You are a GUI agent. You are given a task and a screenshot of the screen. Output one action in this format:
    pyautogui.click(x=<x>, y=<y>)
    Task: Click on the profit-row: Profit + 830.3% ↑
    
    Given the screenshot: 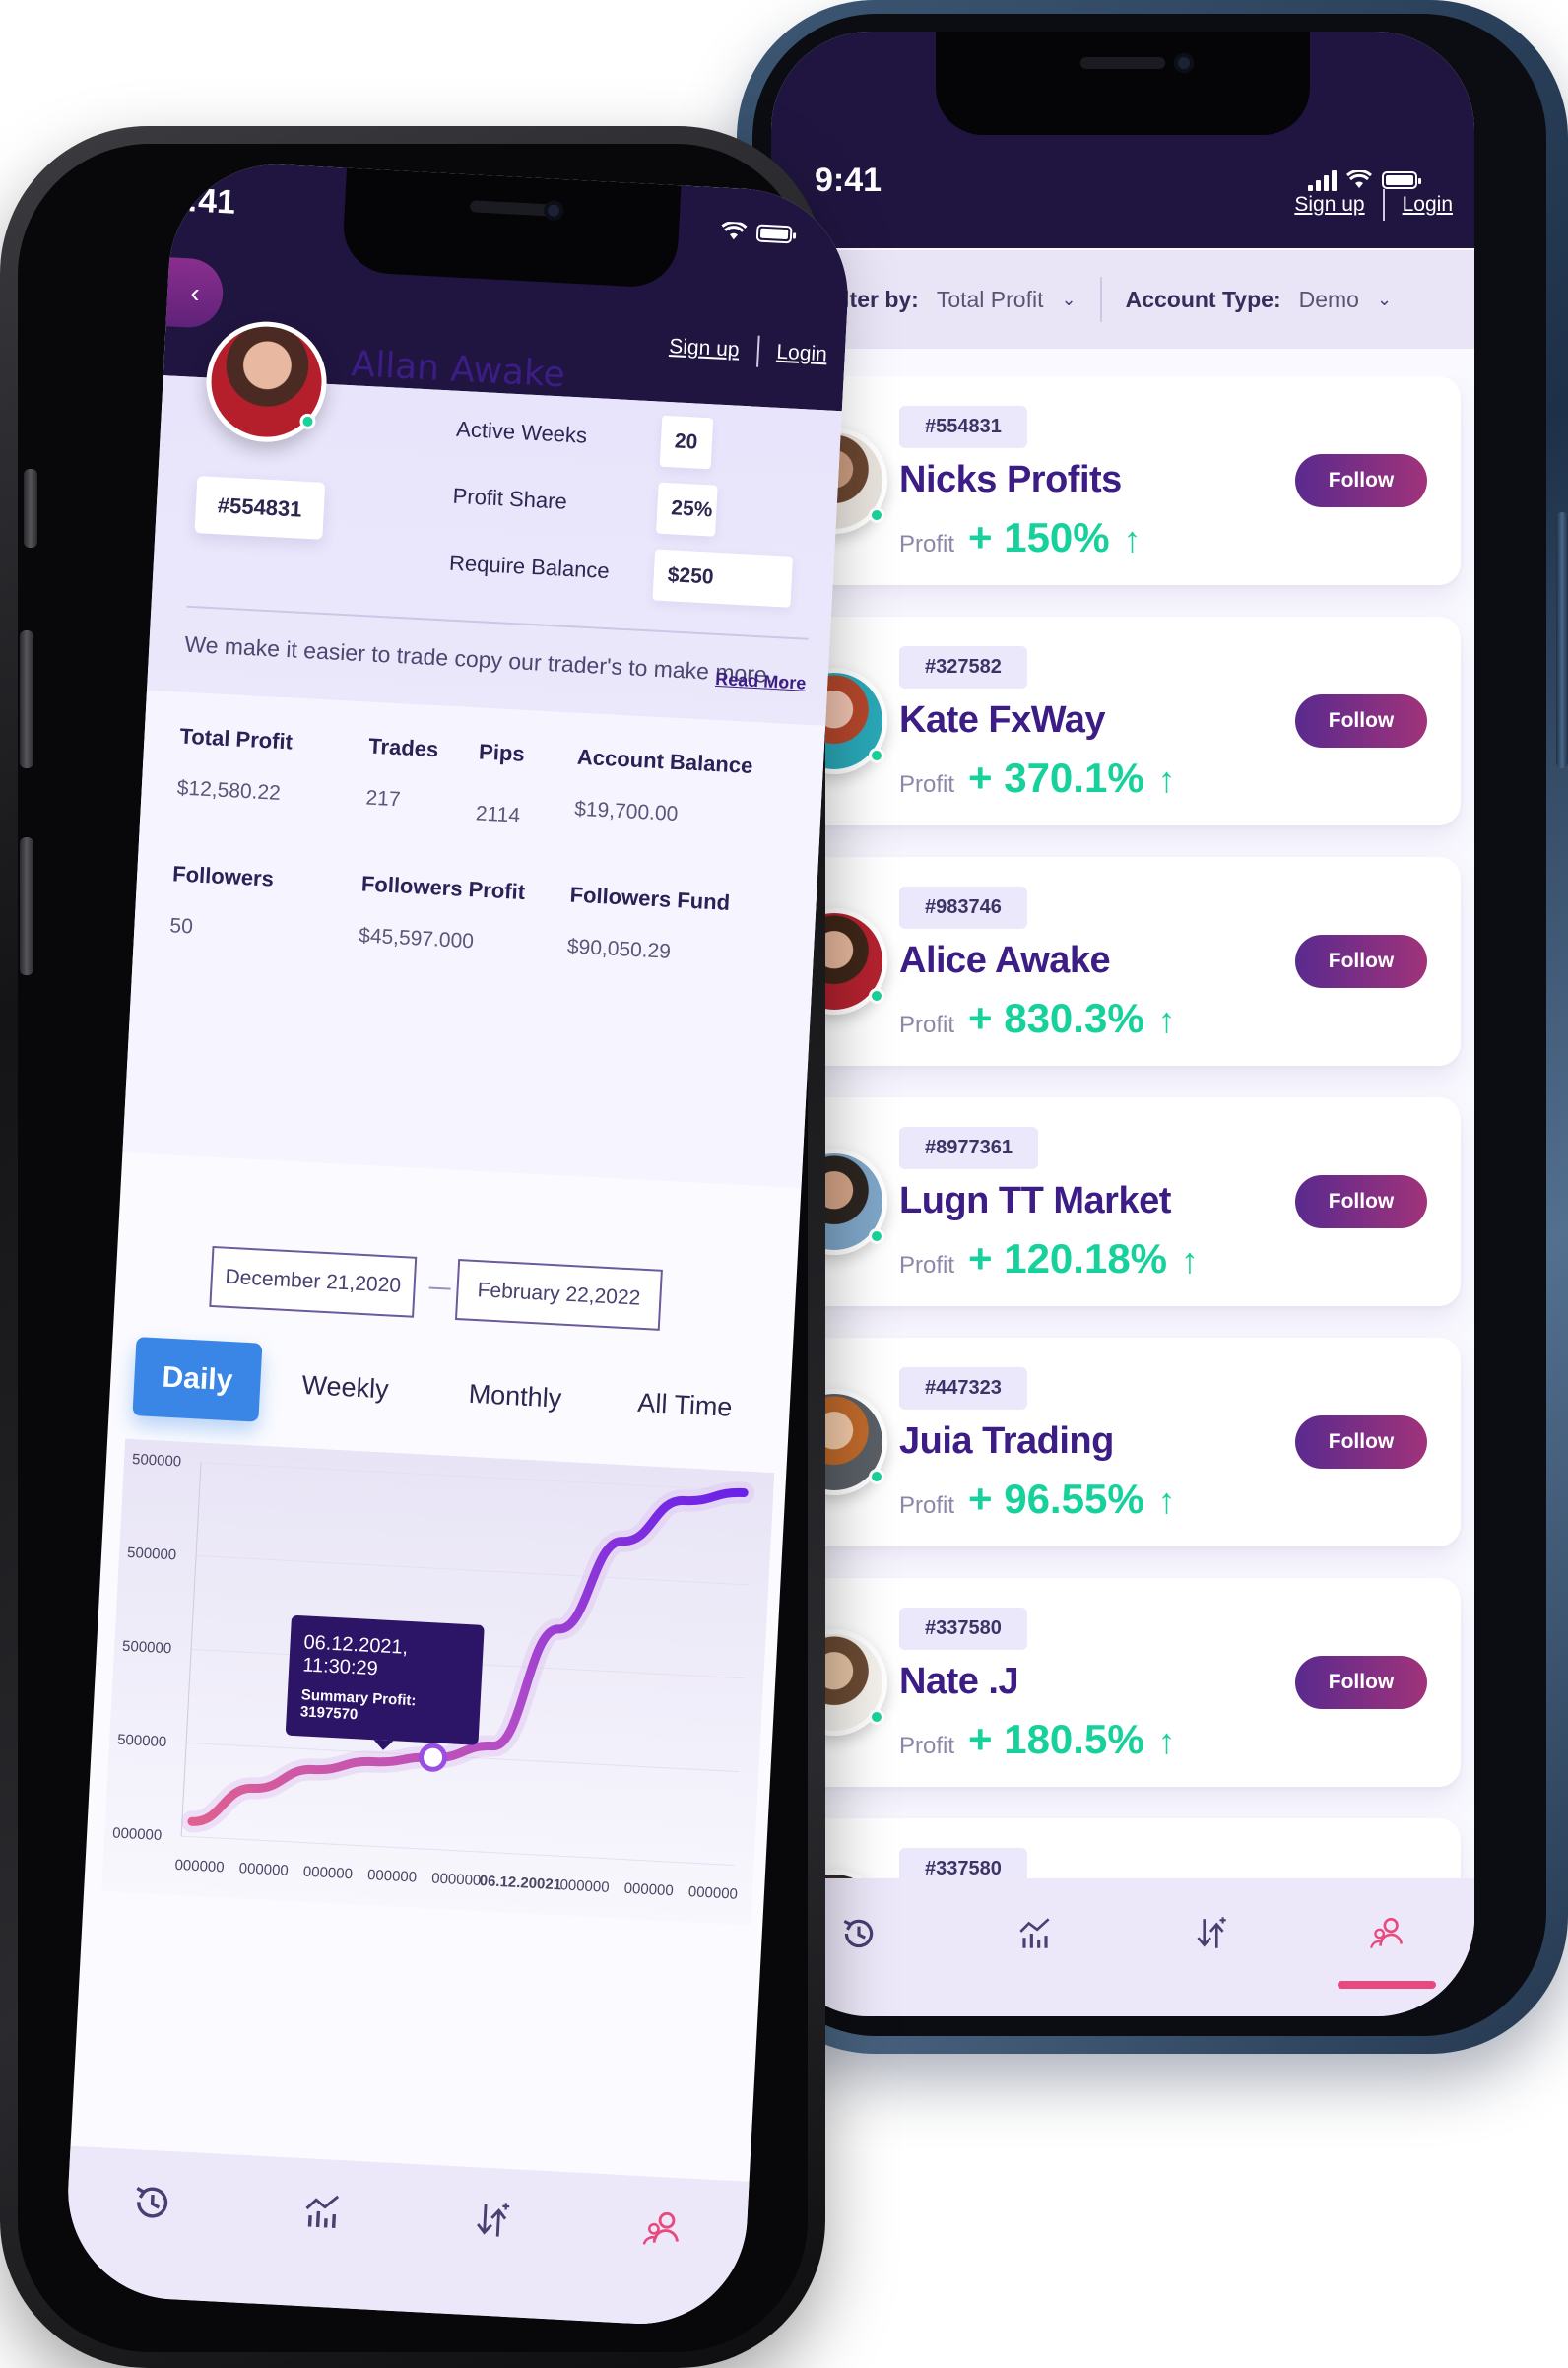 What is the action you would take?
    pyautogui.click(x=1037, y=1018)
    